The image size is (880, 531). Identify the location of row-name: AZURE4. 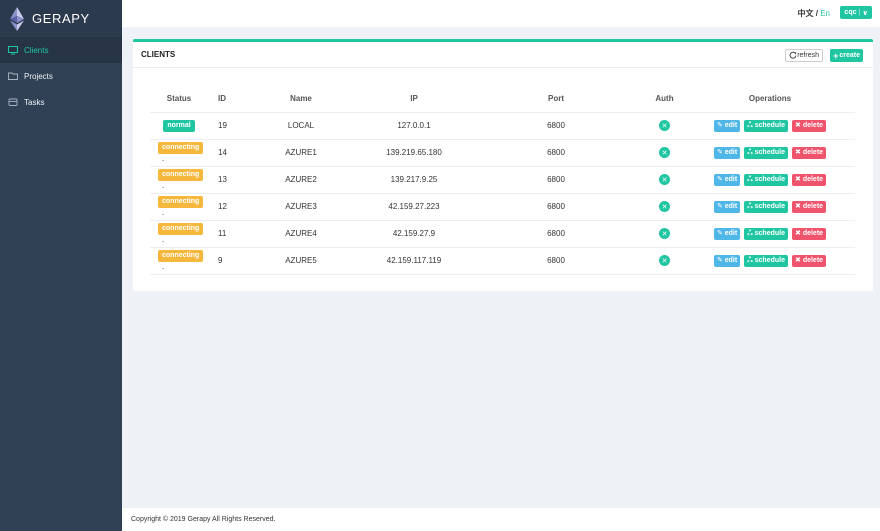
(301, 234).